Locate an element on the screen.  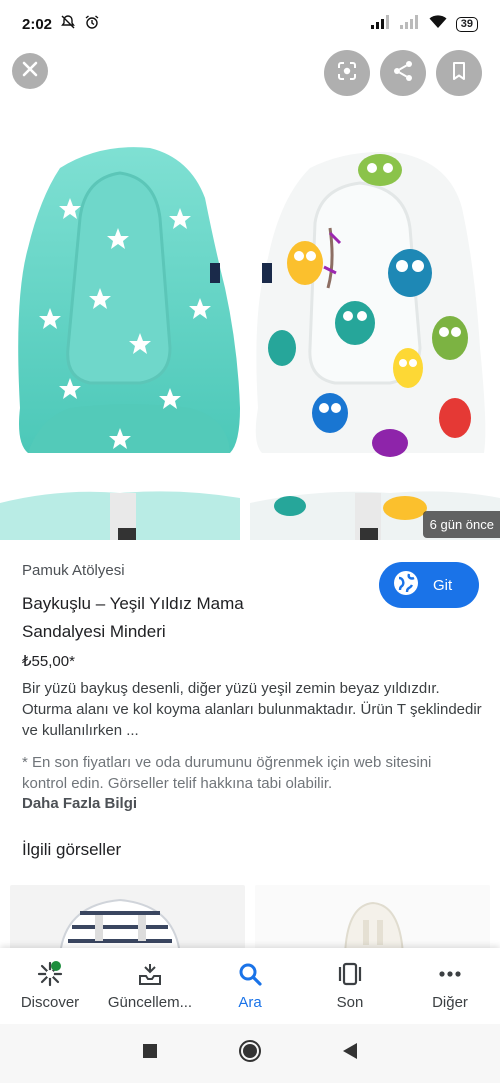
recent-icon is located at coordinates (350, 977).